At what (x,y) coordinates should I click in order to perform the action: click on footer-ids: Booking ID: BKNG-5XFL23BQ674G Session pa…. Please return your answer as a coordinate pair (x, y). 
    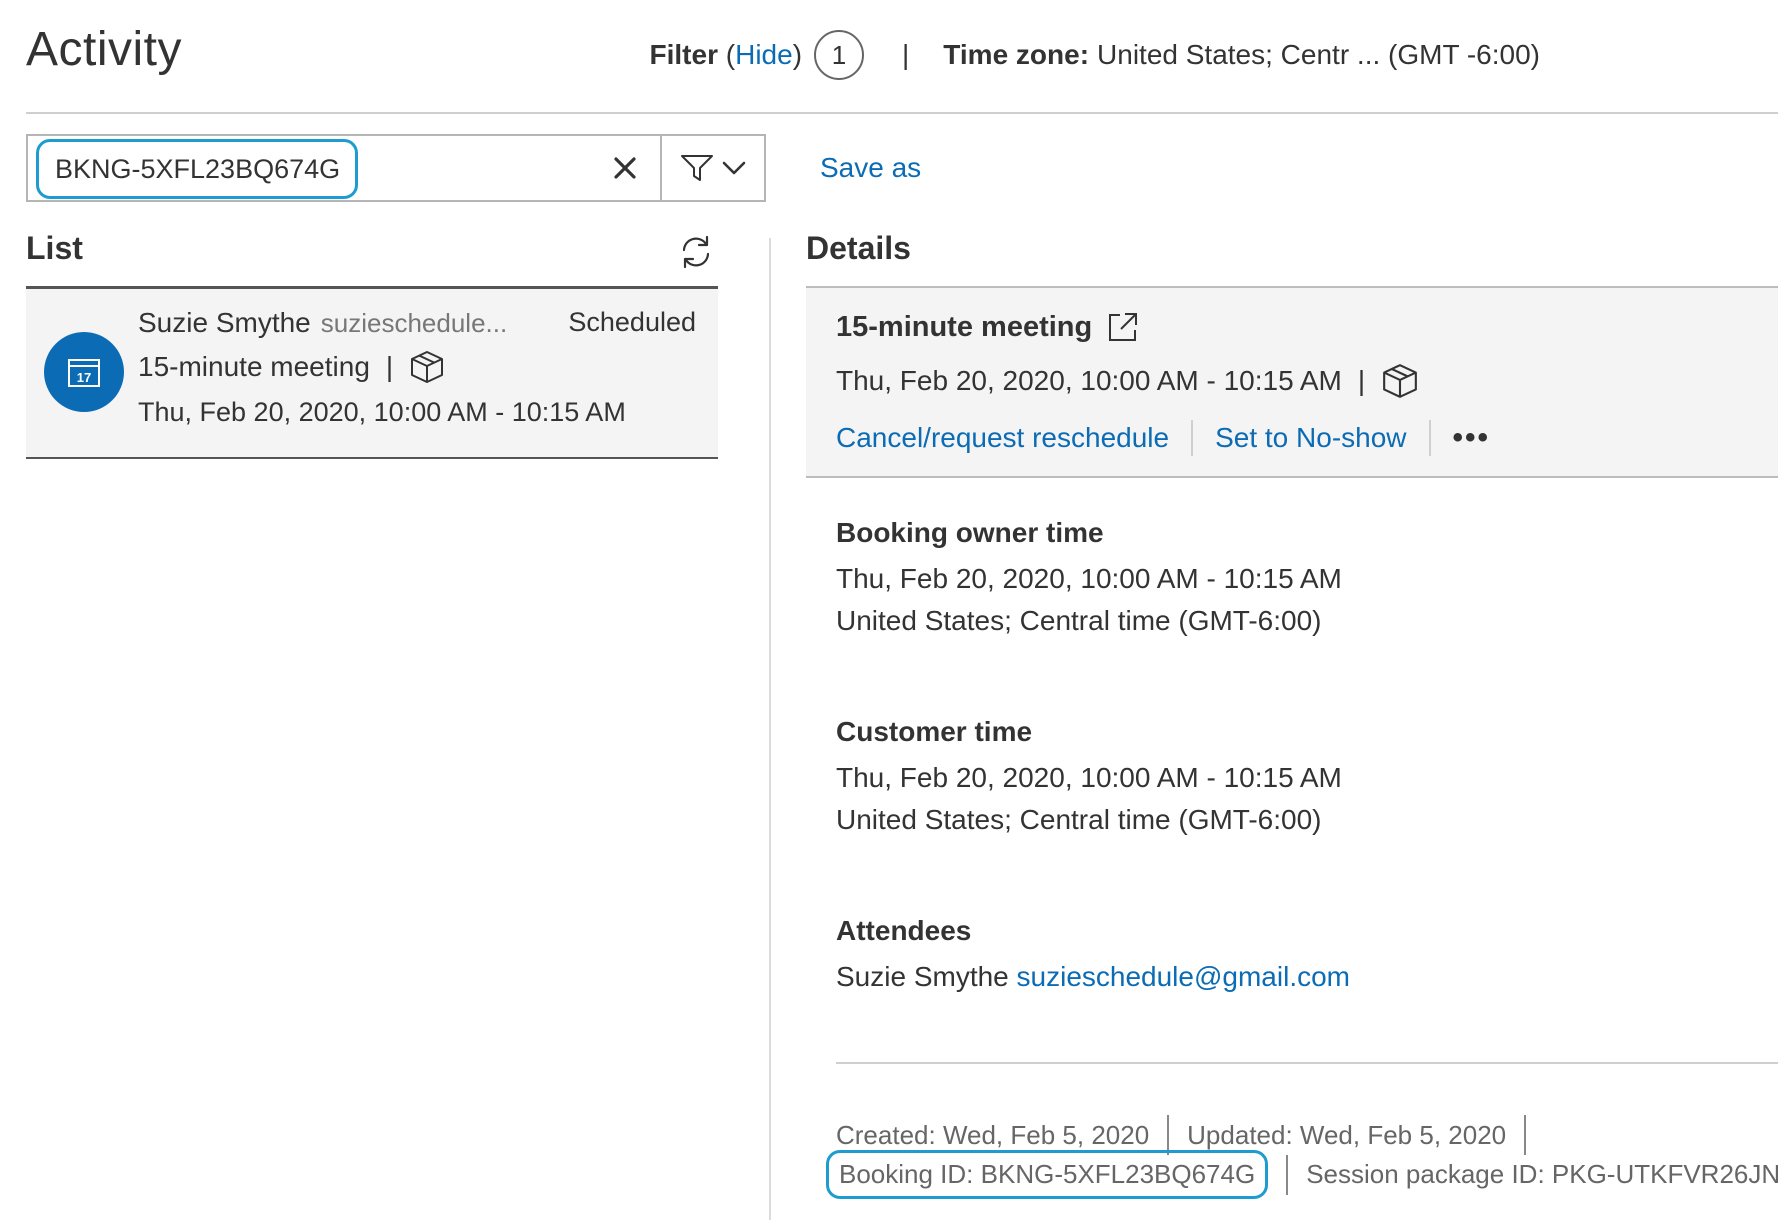
    Looking at the image, I should click on (1302, 1174).